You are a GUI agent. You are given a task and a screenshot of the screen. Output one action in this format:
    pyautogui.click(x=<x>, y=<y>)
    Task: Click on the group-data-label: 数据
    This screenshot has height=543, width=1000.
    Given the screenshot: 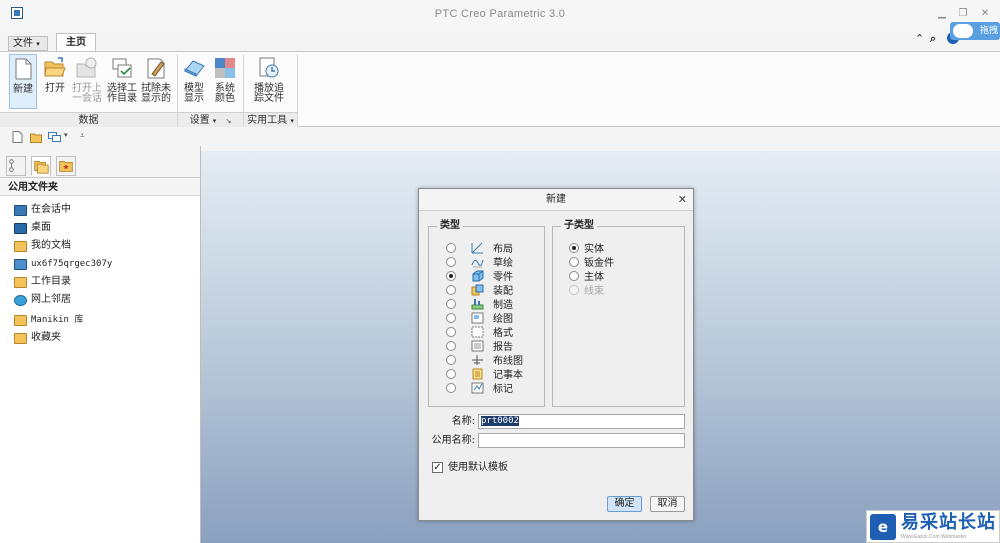 What is the action you would take?
    pyautogui.click(x=88, y=119)
    